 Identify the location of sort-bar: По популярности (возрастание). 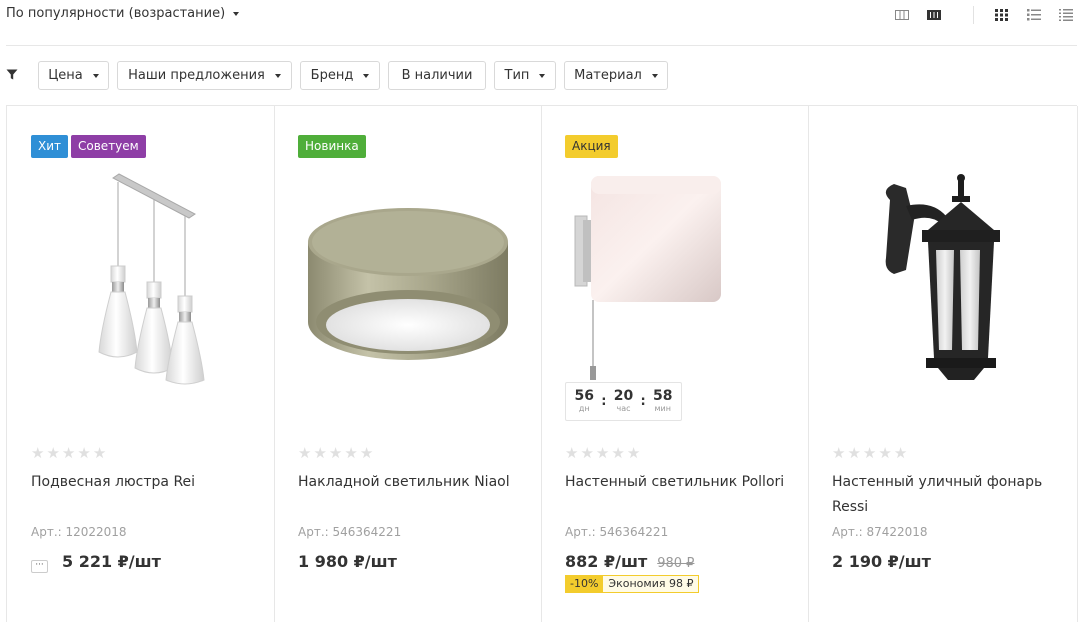
(541, 23).